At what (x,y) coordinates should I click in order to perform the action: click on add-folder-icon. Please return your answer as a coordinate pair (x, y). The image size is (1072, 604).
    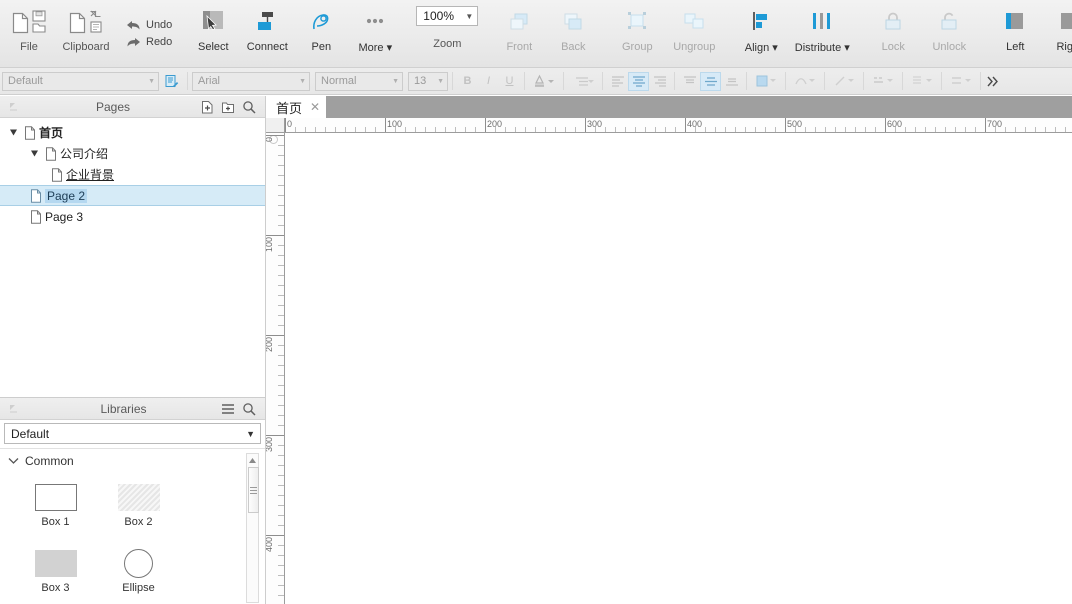
    Looking at the image, I should click on (228, 107).